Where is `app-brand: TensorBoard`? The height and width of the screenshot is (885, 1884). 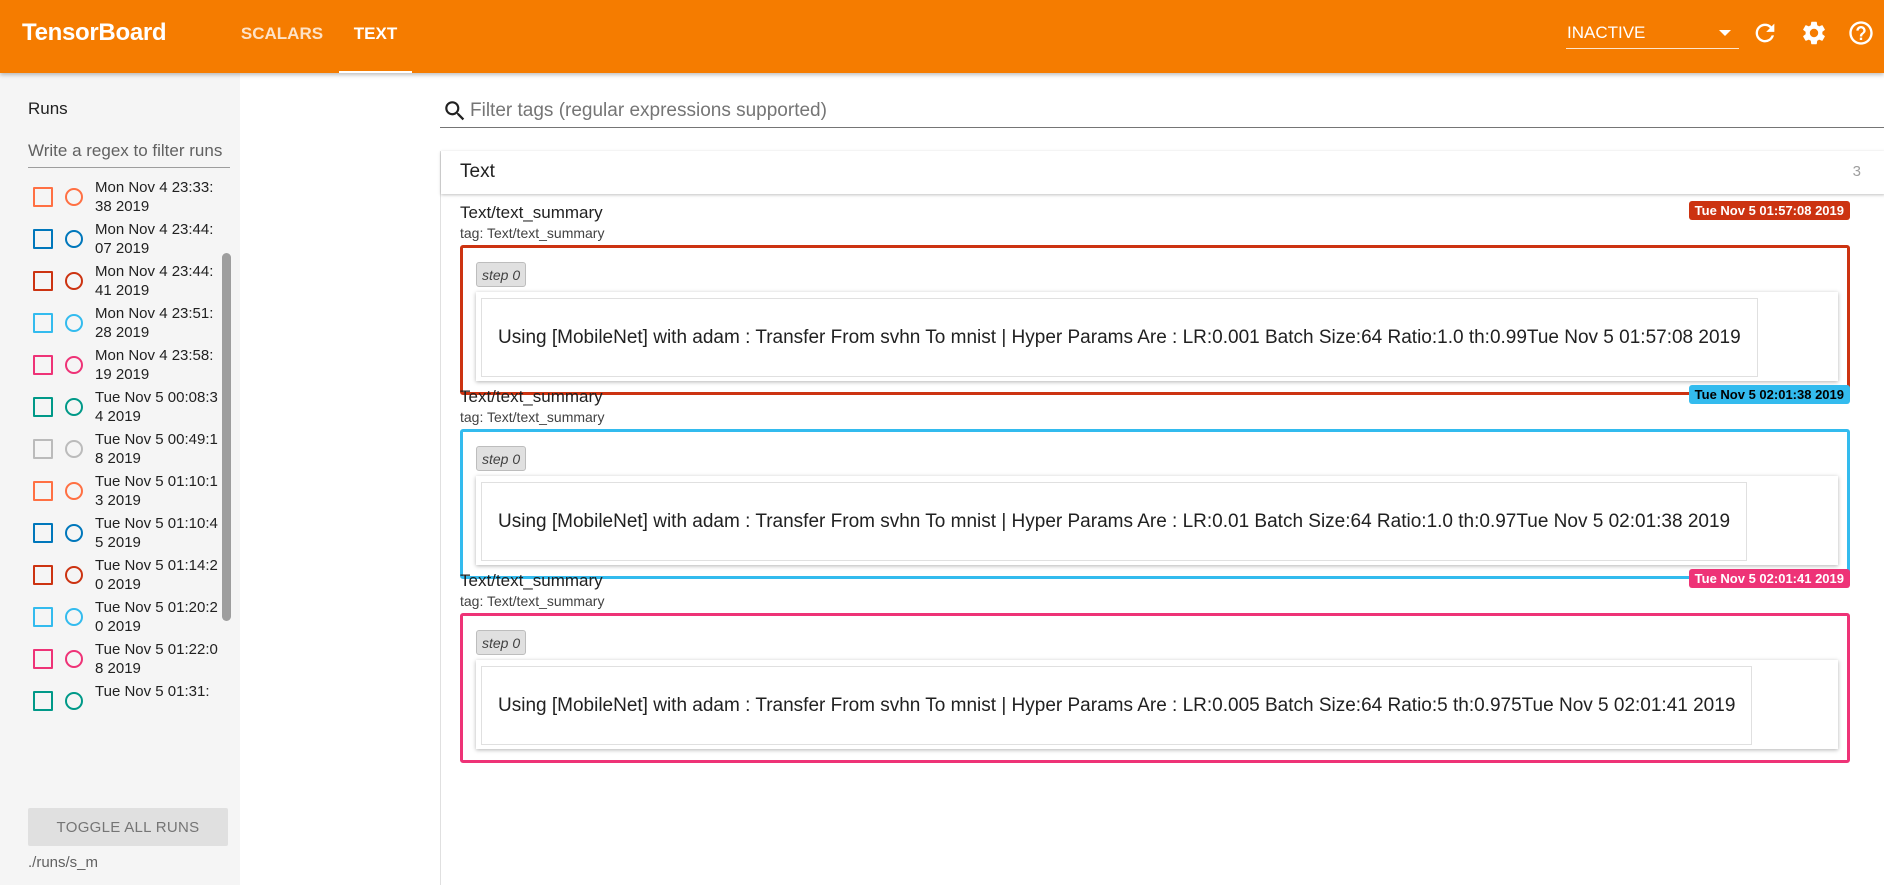 app-brand: TensorBoard is located at coordinates (94, 32).